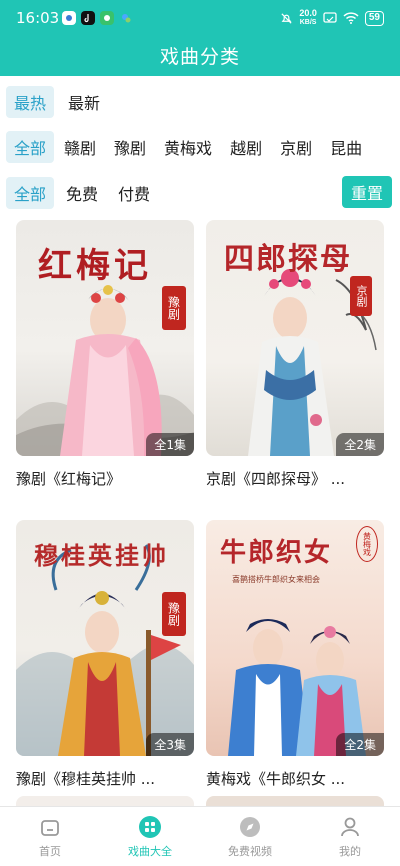  I want to click on tab-label: 戏曲大全, so click(150, 851).